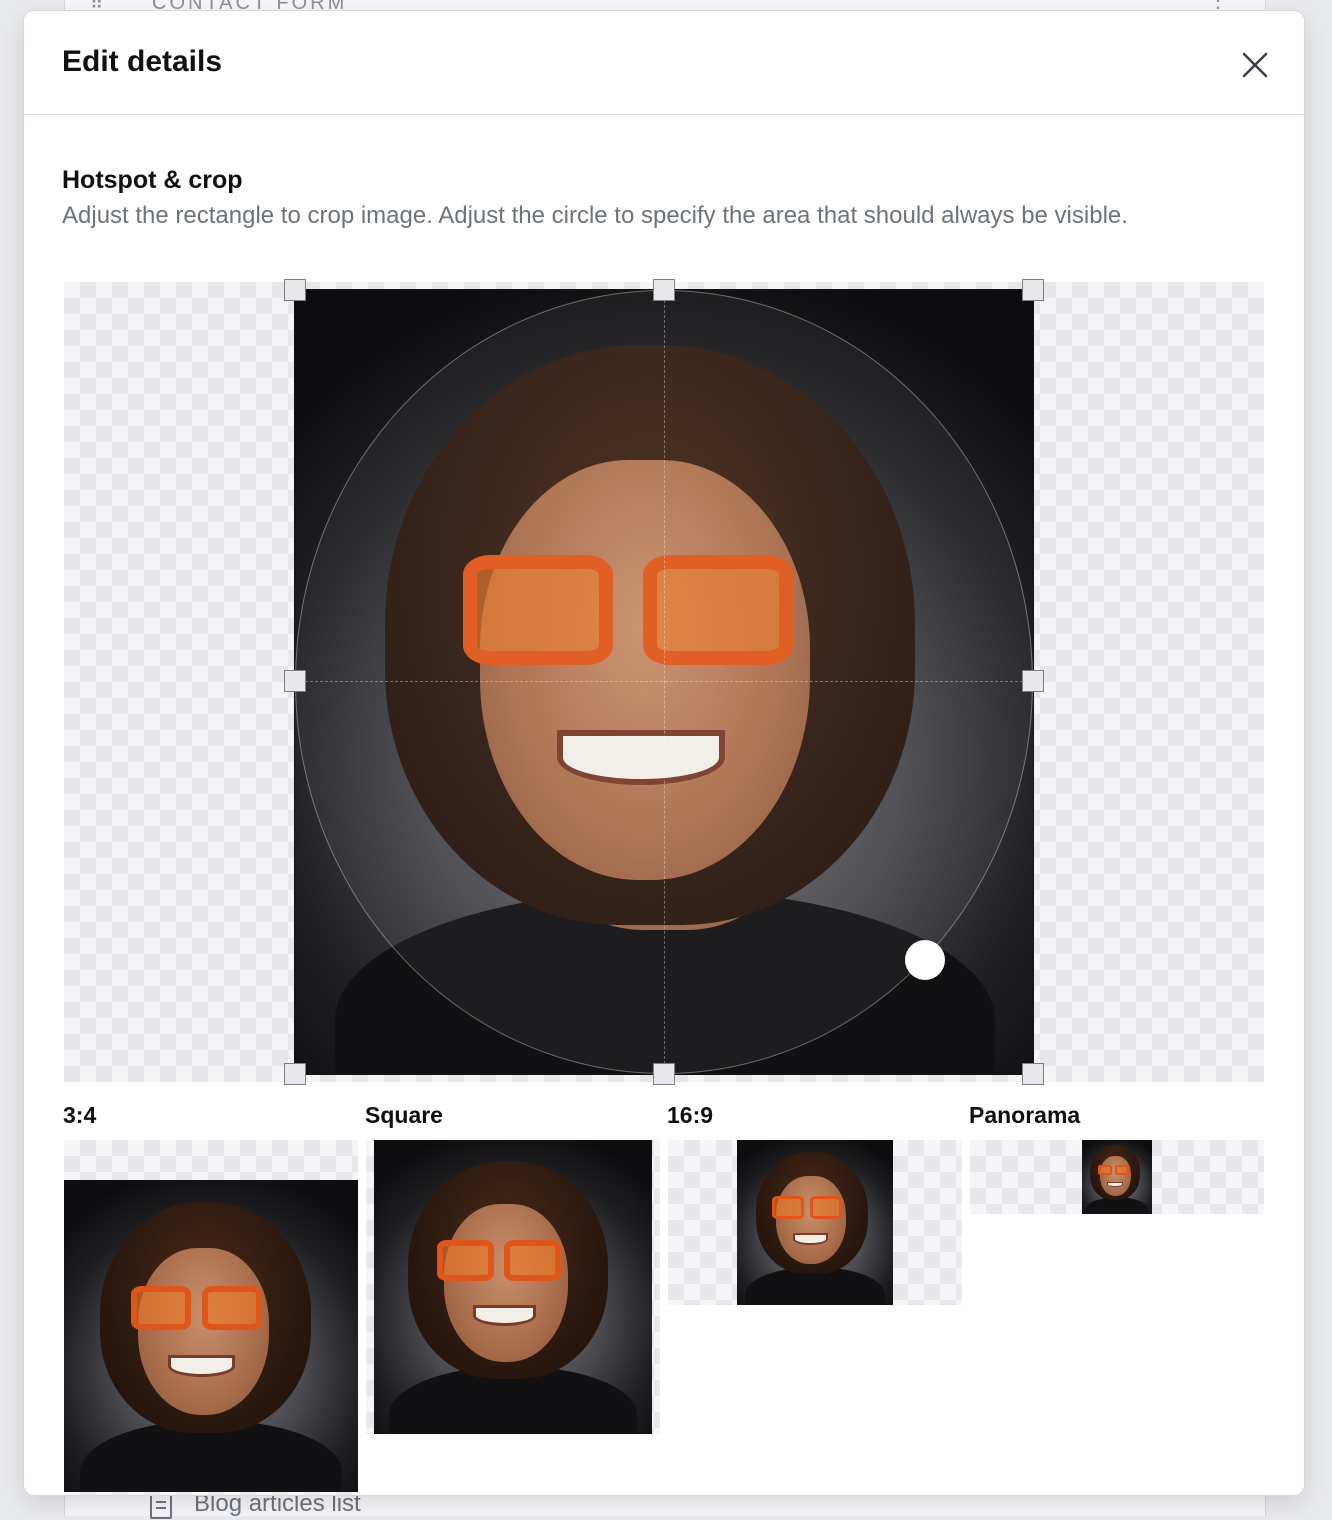 The width and height of the screenshot is (1332, 1520). What do you see at coordinates (295, 290) in the screenshot?
I see `crop-handle-top-left` at bounding box center [295, 290].